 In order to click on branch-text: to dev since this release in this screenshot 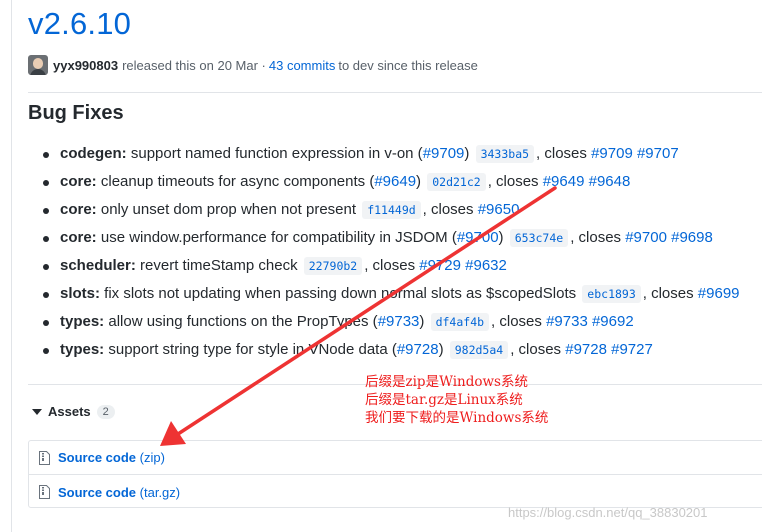, I will do `click(408, 65)`.